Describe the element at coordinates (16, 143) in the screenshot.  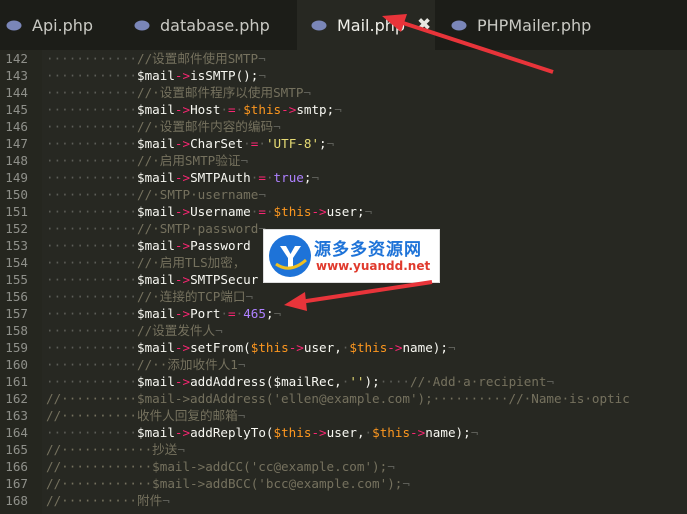
I see `line-number: 147` at that location.